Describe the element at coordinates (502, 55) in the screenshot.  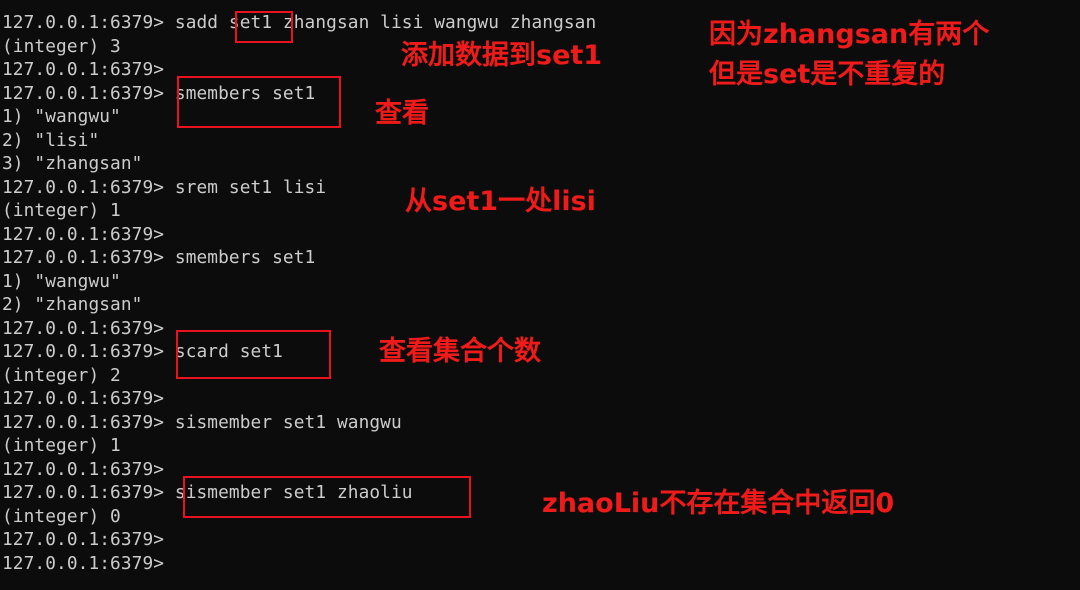
I see `annotation-add-to-set: 添加数据到set1` at that location.